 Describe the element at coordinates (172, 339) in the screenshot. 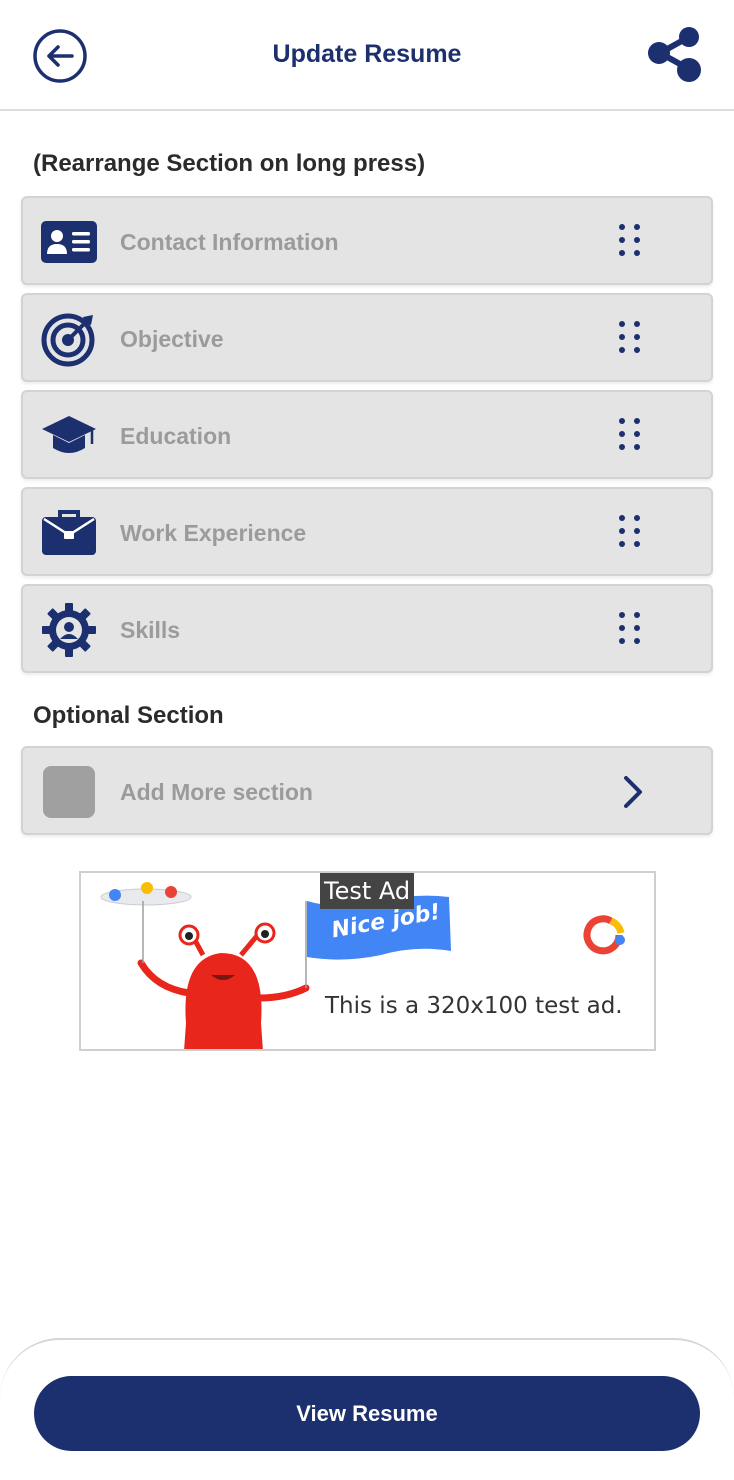

I see `section-label: Objective` at that location.